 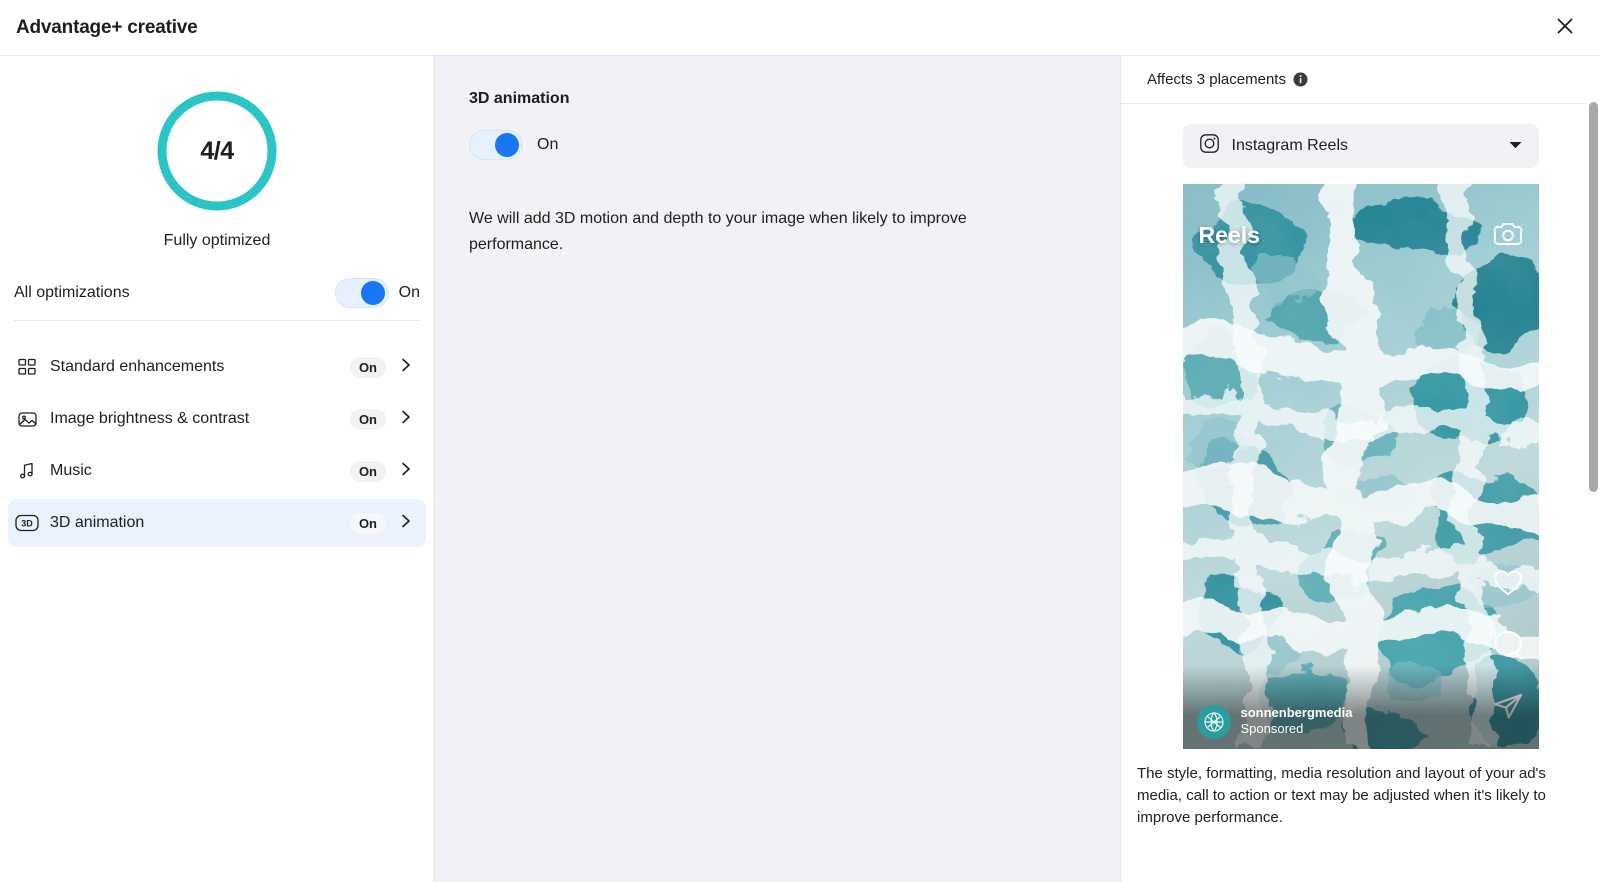 I want to click on gauge-value: 4/4, so click(x=217, y=150).